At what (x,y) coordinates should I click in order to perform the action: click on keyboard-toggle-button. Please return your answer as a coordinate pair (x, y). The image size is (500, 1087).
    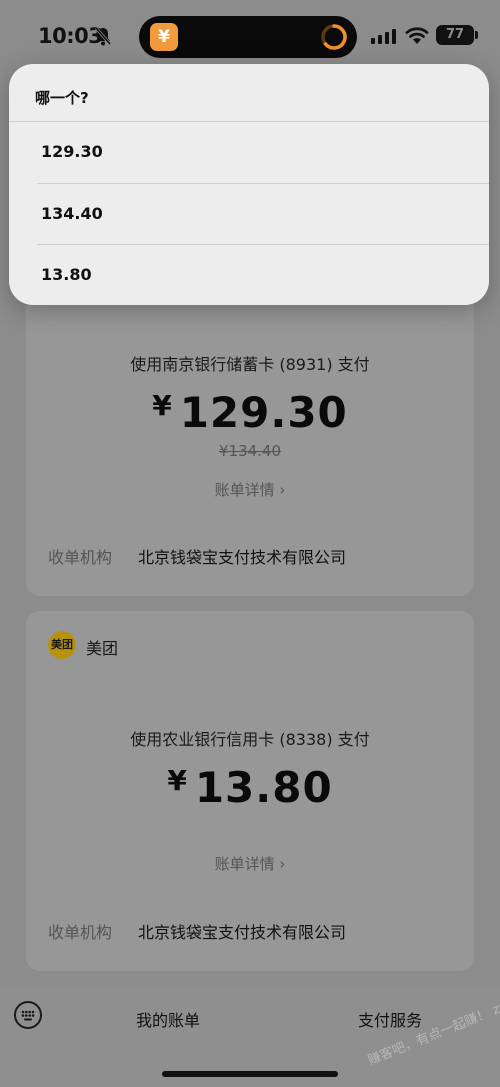
    Looking at the image, I should click on (28, 1015).